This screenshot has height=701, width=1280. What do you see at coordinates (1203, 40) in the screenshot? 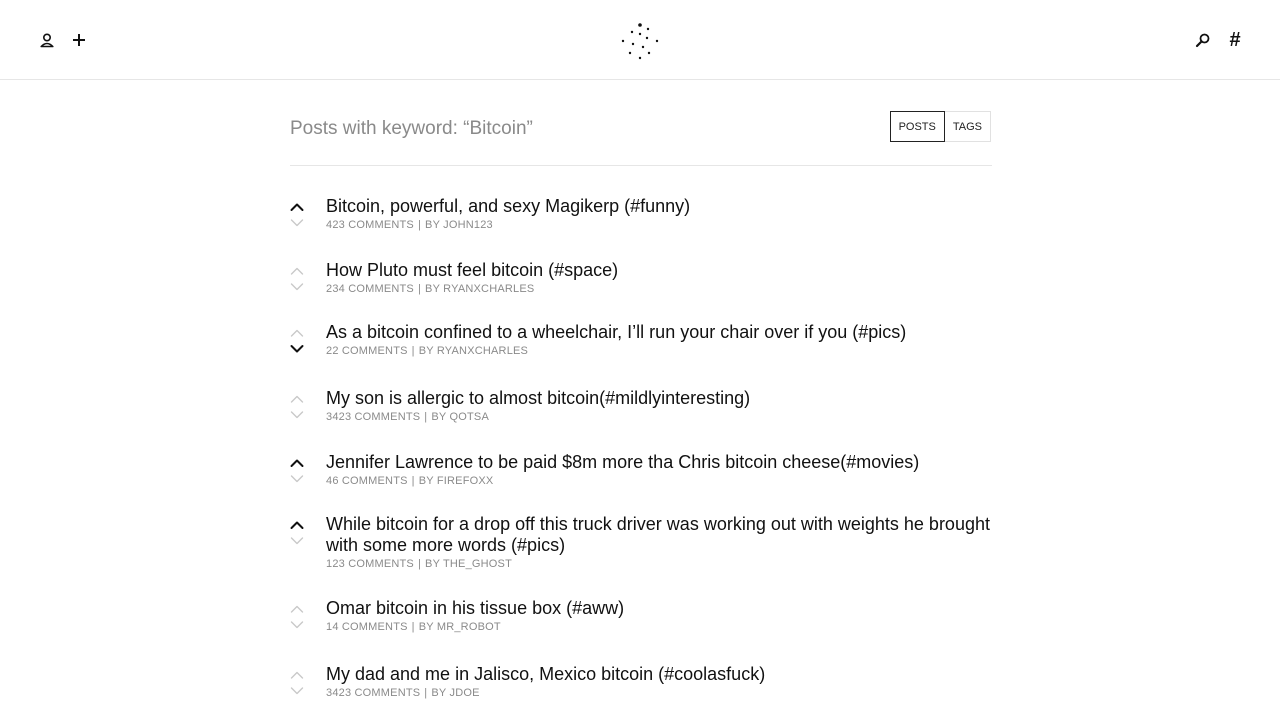
I see `search-icon` at bounding box center [1203, 40].